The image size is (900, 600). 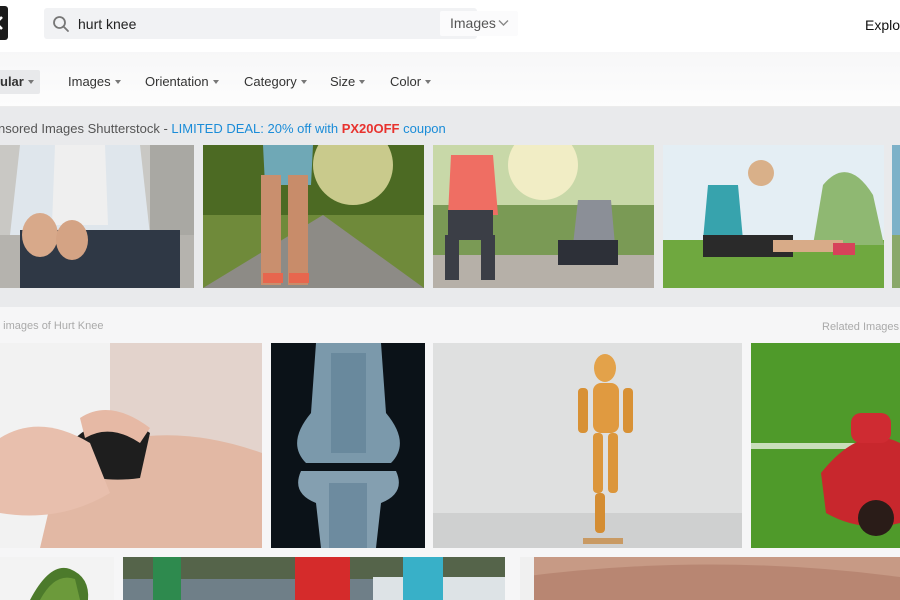 What do you see at coordinates (52, 326) in the screenshot?
I see `related-title: e images of Hurt Knee` at bounding box center [52, 326].